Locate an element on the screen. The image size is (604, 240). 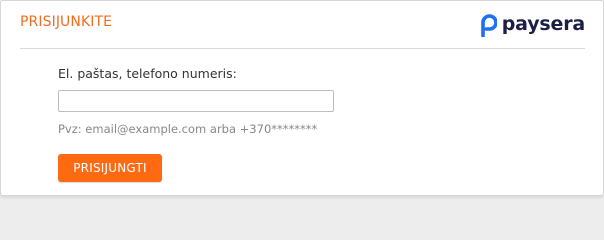
identifier-hint: Pvz: email@example.com arba +370******** is located at coordinates (188, 129).